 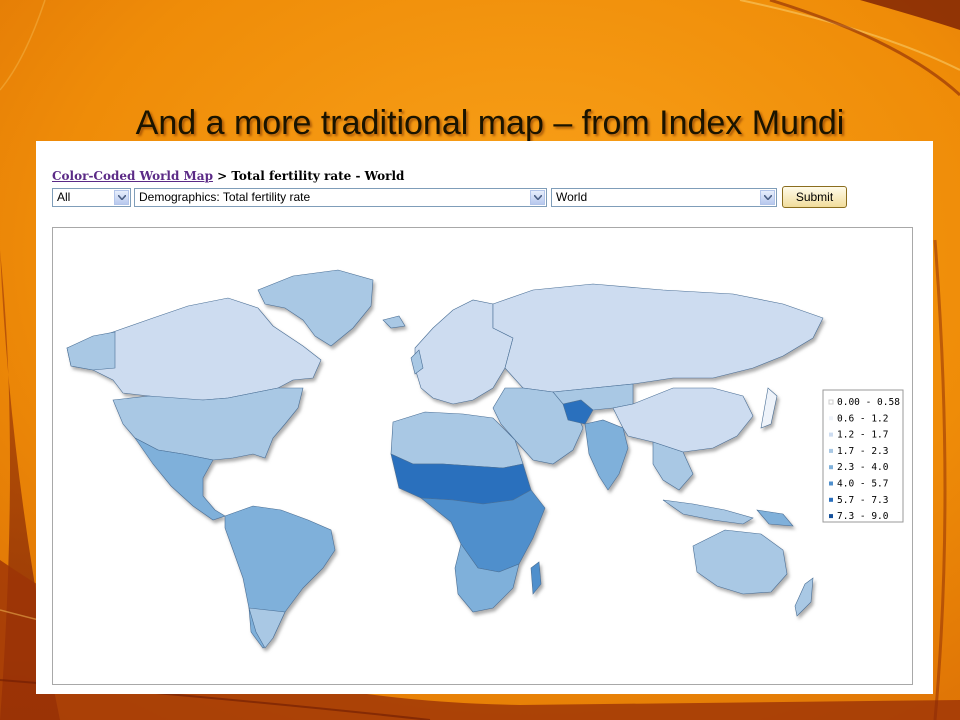 What do you see at coordinates (340, 197) in the screenshot?
I see `indicator-select: Demographics: Total fertility rate` at bounding box center [340, 197].